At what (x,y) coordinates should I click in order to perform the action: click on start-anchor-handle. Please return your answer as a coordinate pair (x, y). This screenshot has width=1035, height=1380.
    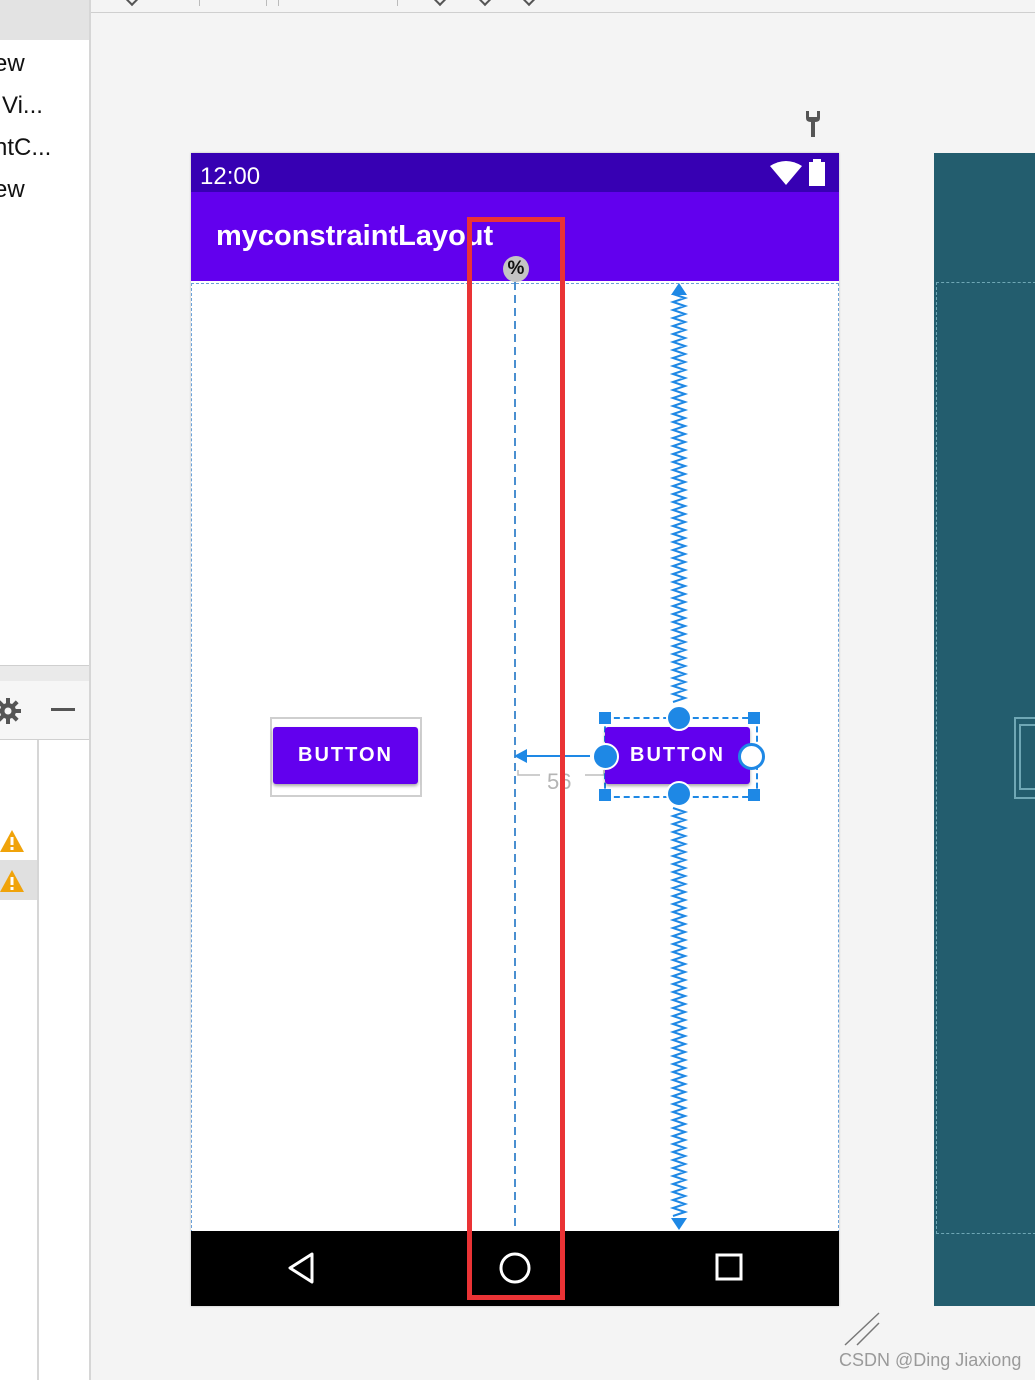
    Looking at the image, I should click on (605, 756).